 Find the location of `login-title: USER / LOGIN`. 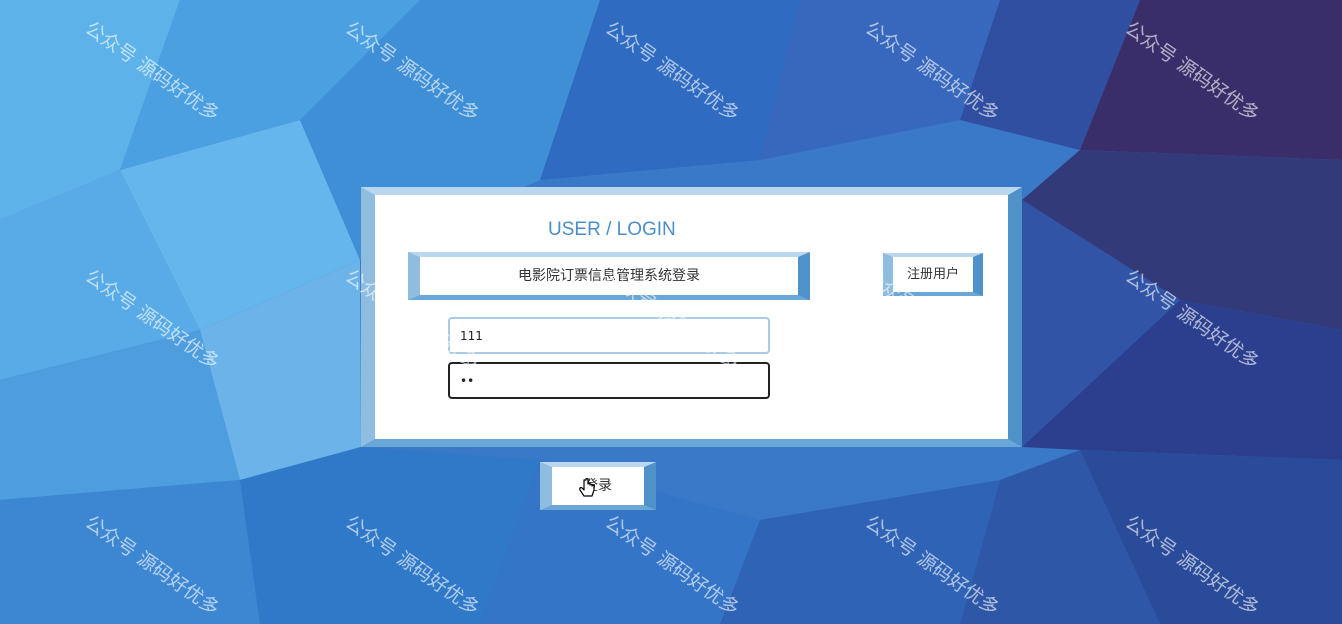

login-title: USER / LOGIN is located at coordinates (612, 229).